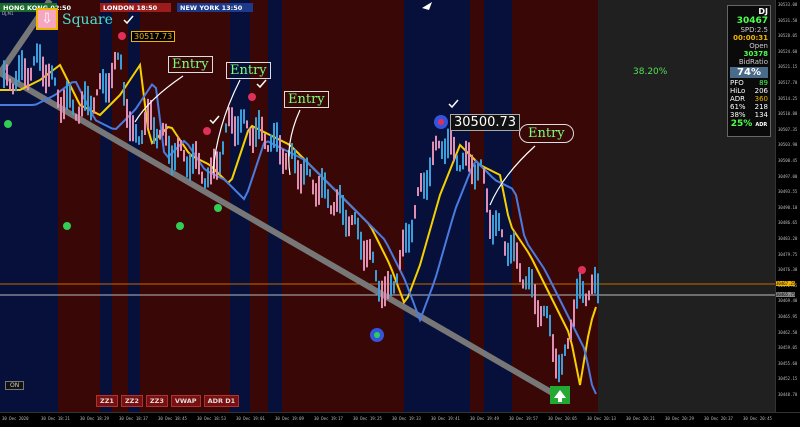 This screenshot has width=800, height=427. Describe the element at coordinates (650, 72) in the screenshot. I see `fib-level-label: 38.20%` at that location.